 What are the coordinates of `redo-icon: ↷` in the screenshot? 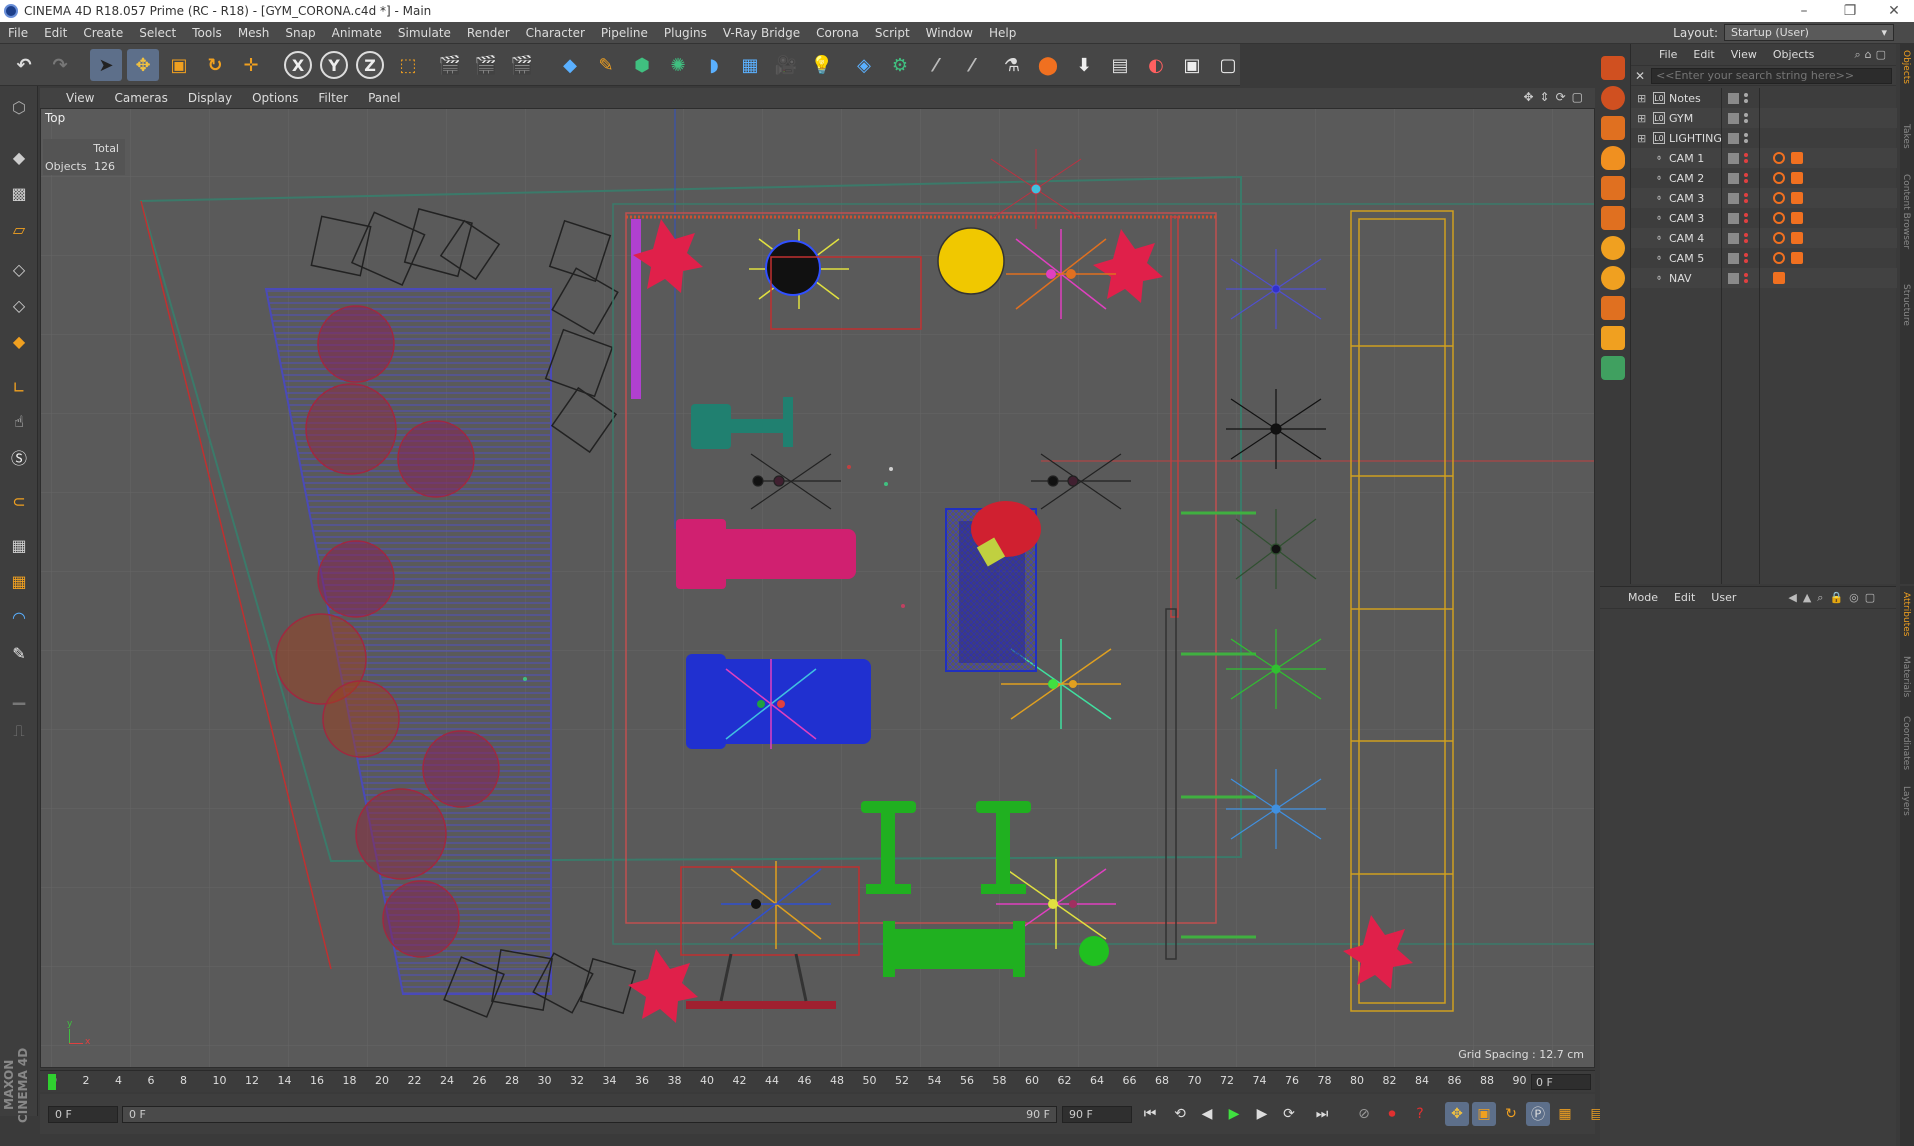 It's located at (60, 65).